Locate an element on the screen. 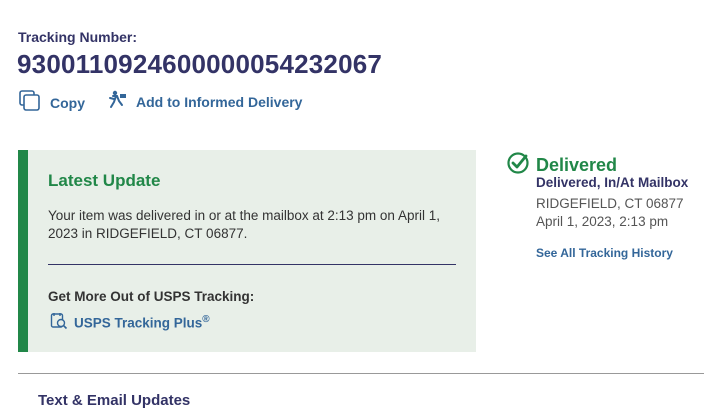  usps-tracking-plus-link: USPS Tracking Plus® is located at coordinates (130, 322).